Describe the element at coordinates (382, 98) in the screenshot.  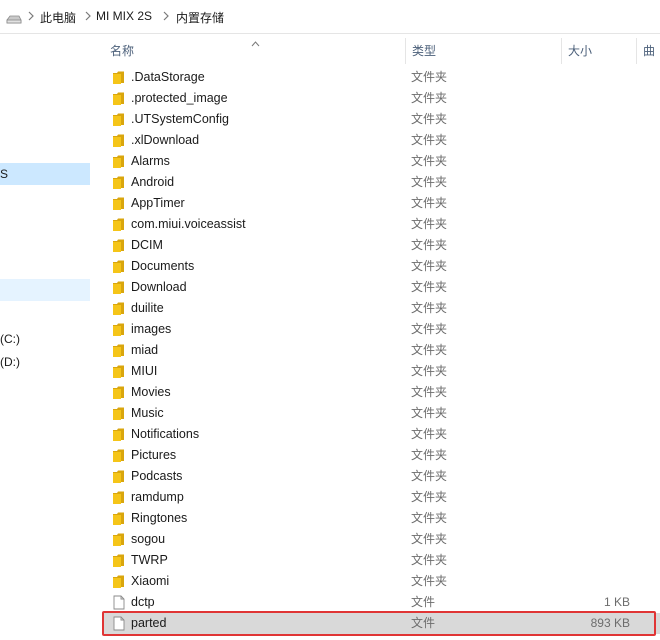
I see `folder-row: .protected_image 文件夹` at that location.